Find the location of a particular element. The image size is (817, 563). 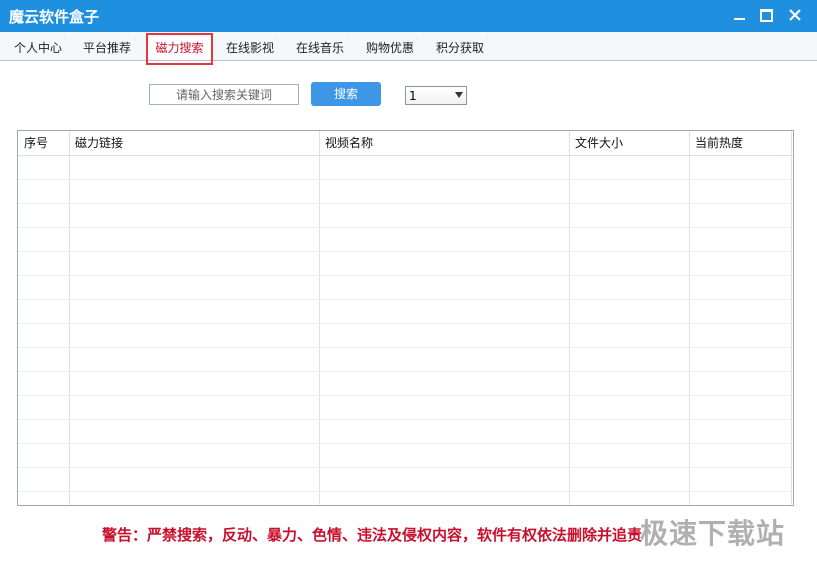

close-button is located at coordinates (795, 15).